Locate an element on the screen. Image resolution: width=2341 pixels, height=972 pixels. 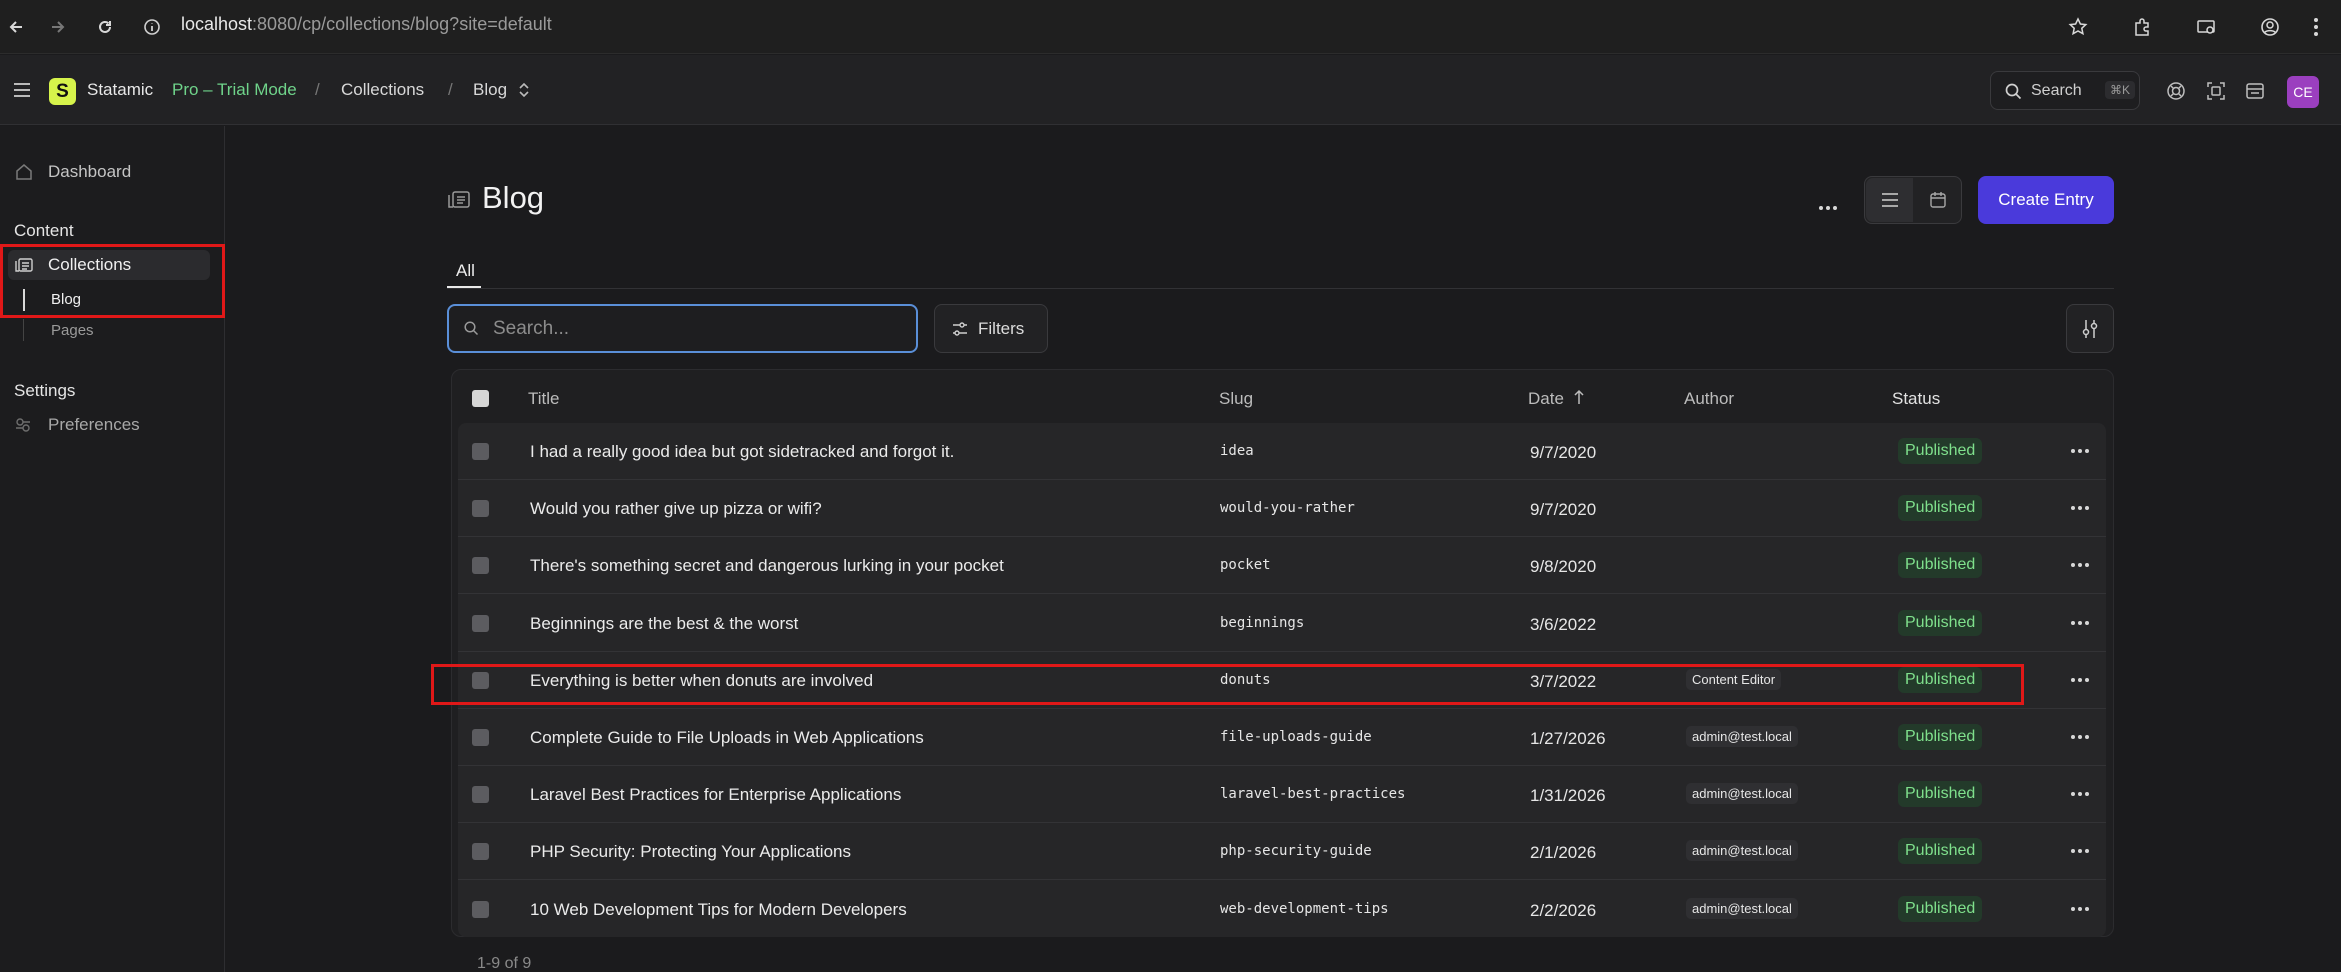
media-cast-icon is located at coordinates (2206, 27).